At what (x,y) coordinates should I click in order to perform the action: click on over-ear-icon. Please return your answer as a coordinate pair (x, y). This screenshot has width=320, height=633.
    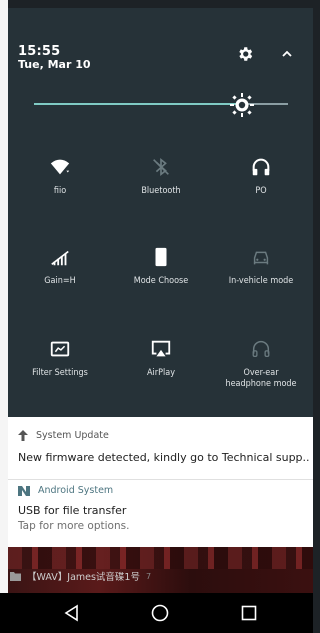
    Looking at the image, I should click on (261, 349).